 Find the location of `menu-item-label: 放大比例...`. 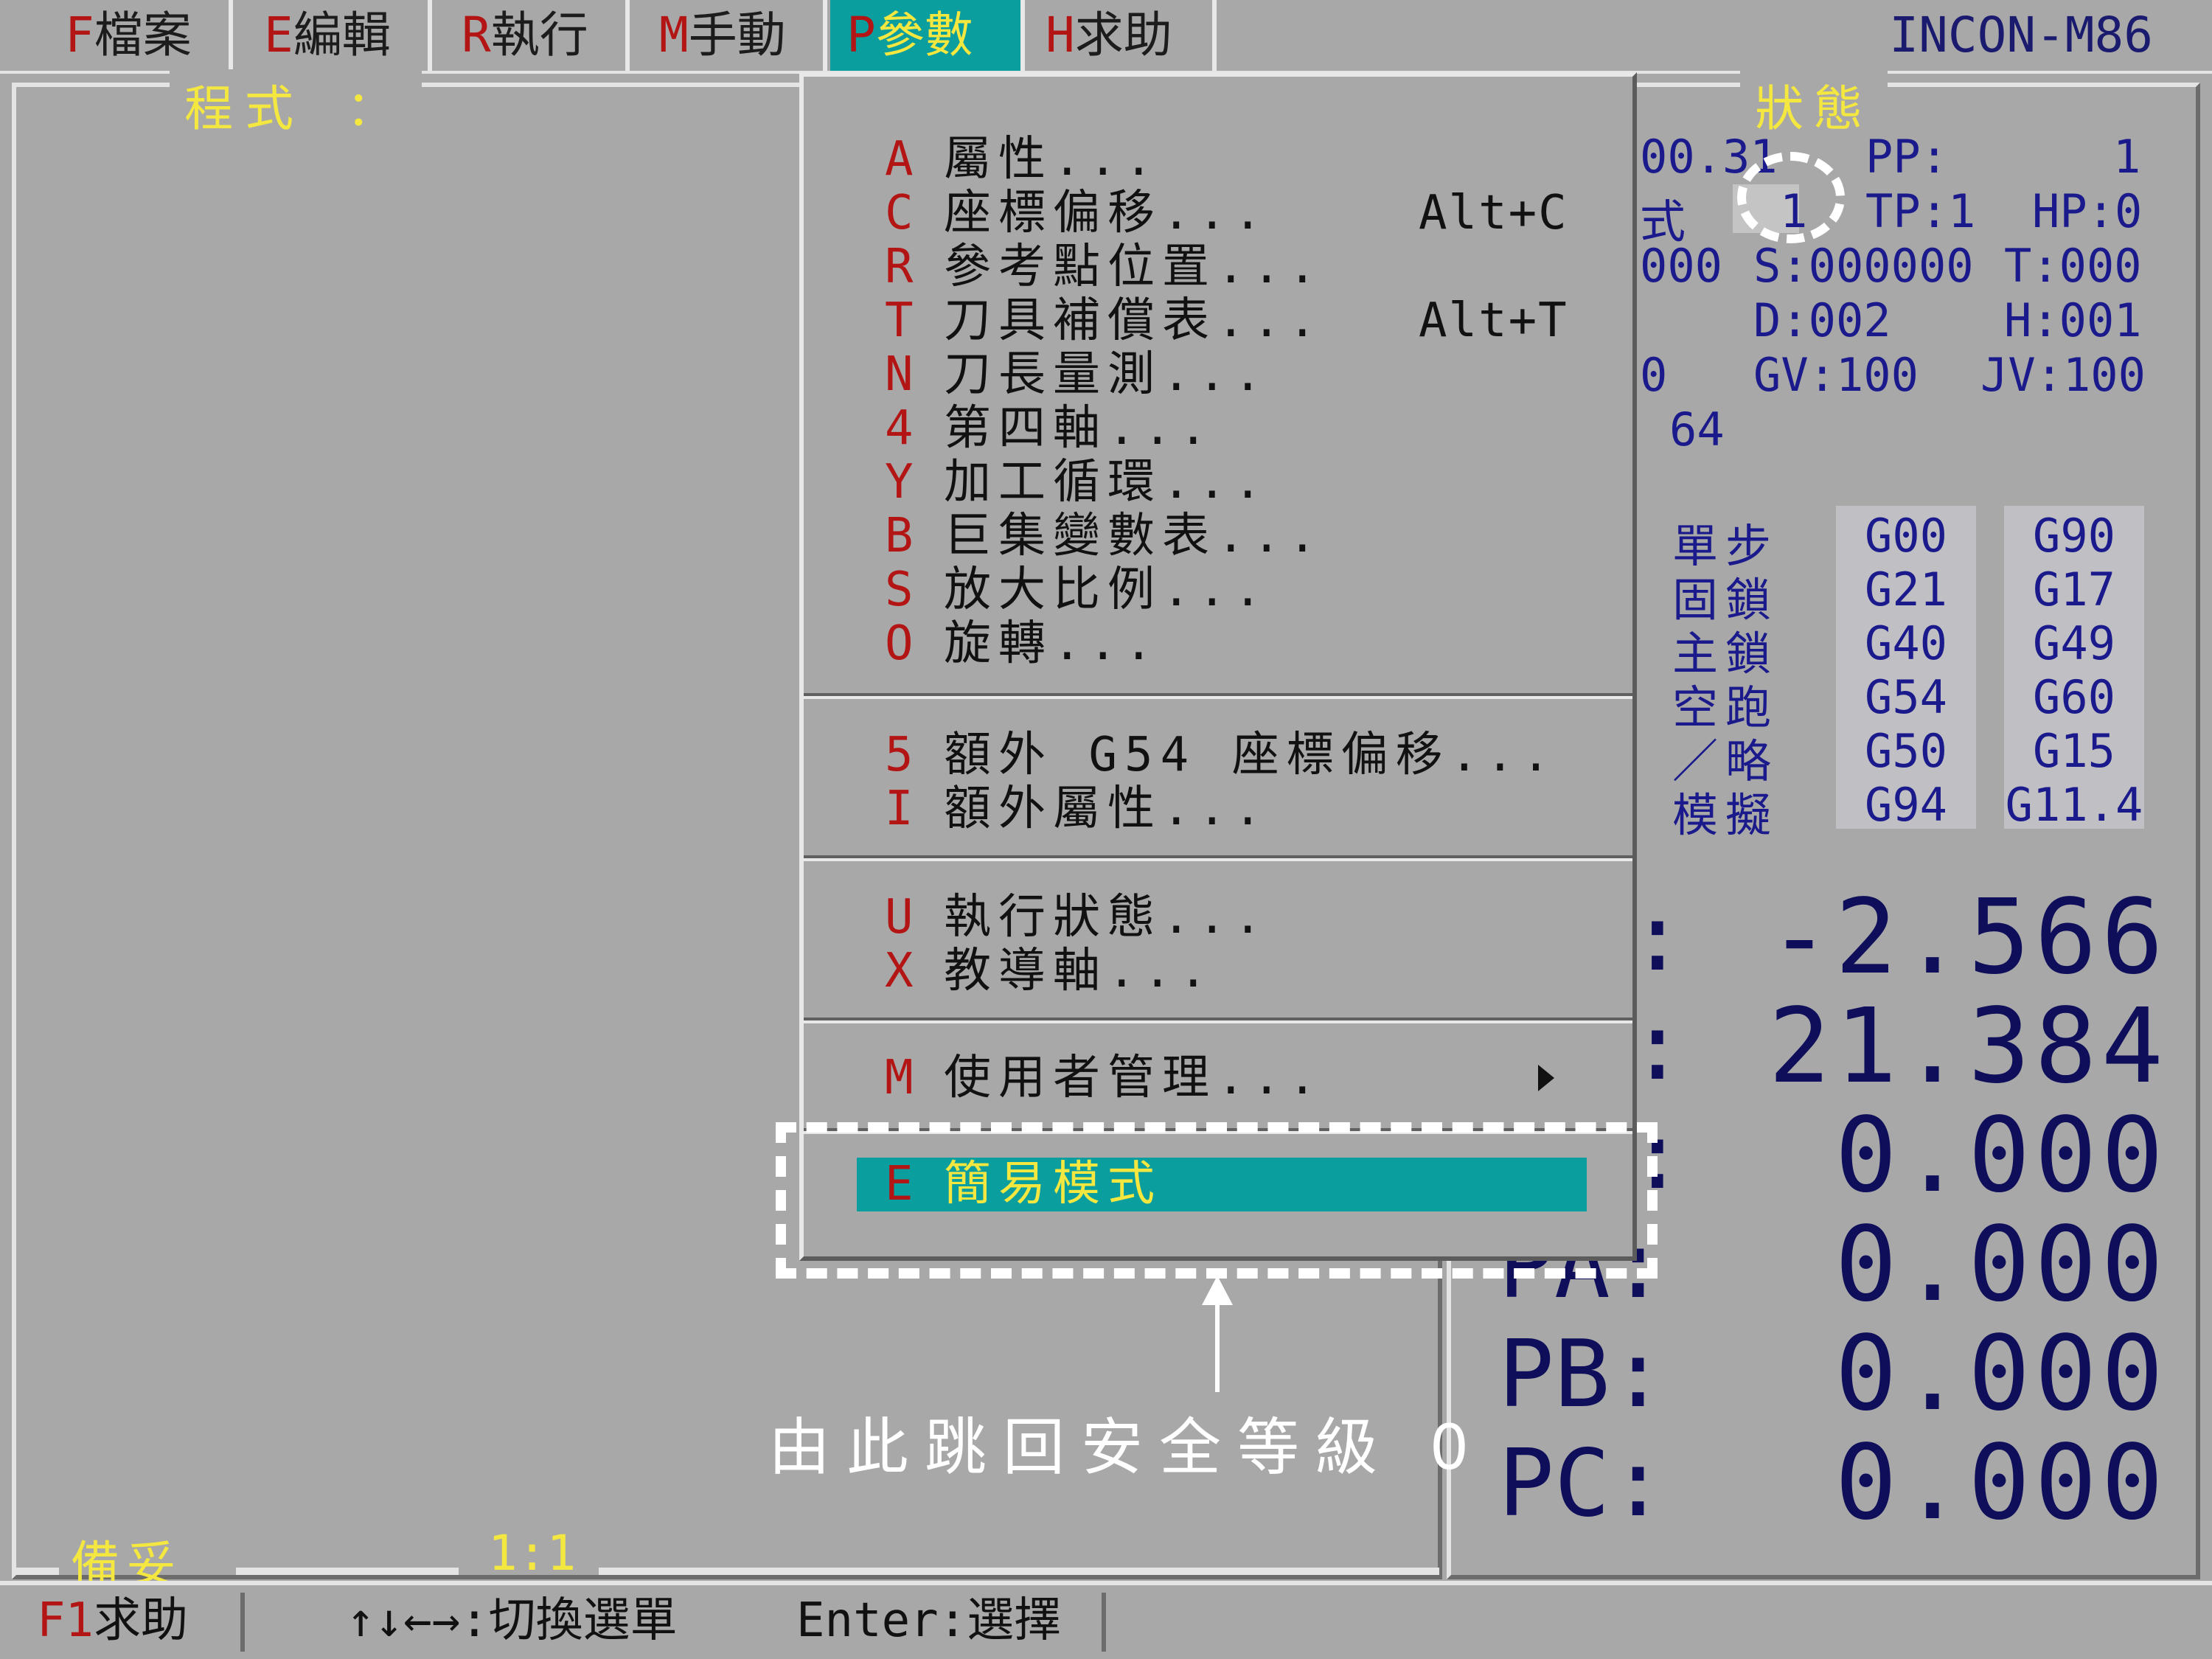

menu-item-label: 放大比例... is located at coordinates (1107, 590).